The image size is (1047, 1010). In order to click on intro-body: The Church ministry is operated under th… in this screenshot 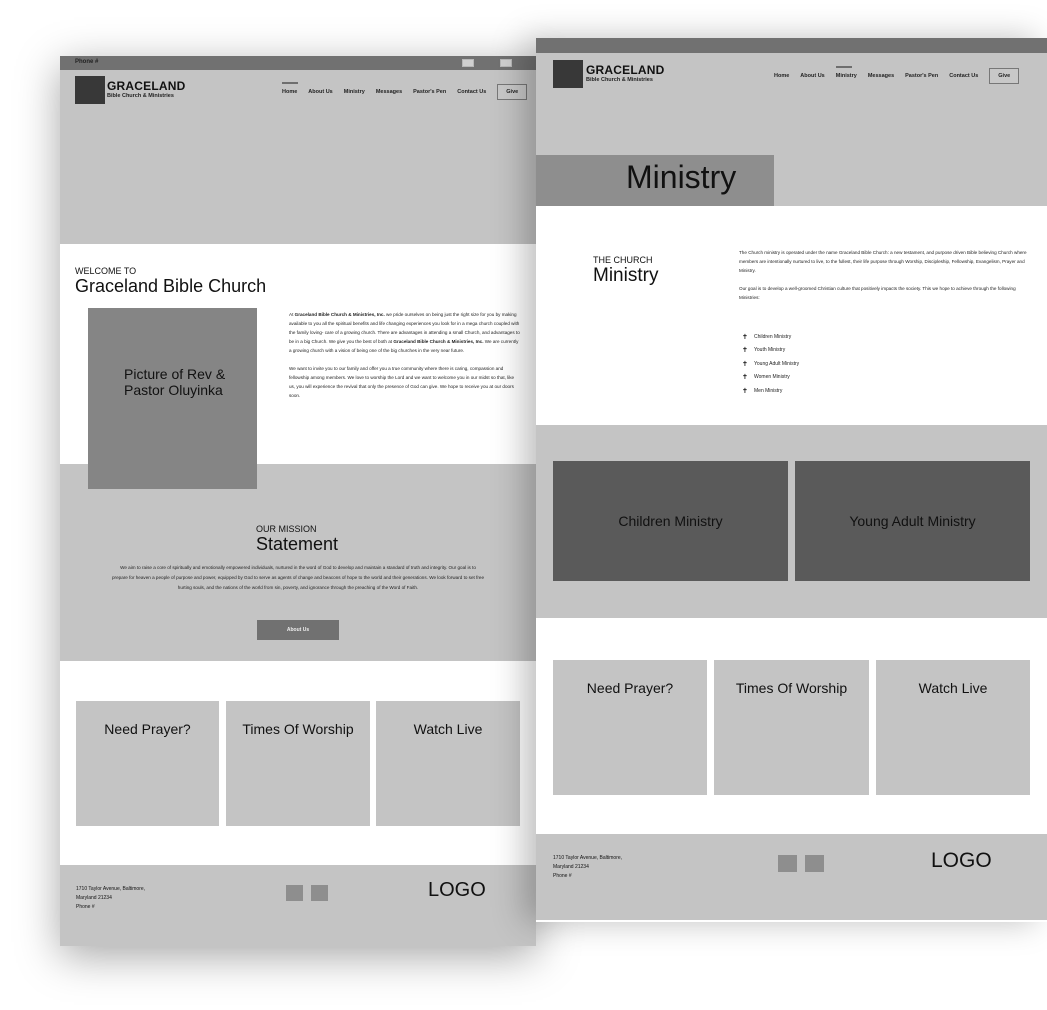, I will do `click(885, 275)`.